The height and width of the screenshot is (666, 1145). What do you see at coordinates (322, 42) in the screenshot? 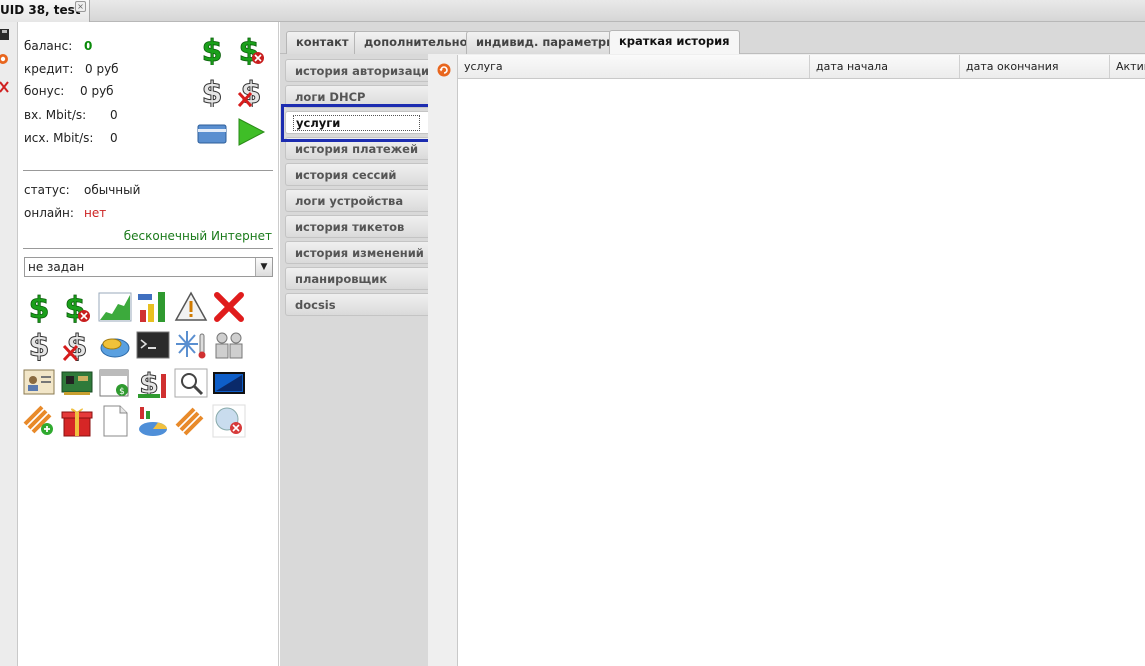
I see `tab-contact: контакт` at bounding box center [322, 42].